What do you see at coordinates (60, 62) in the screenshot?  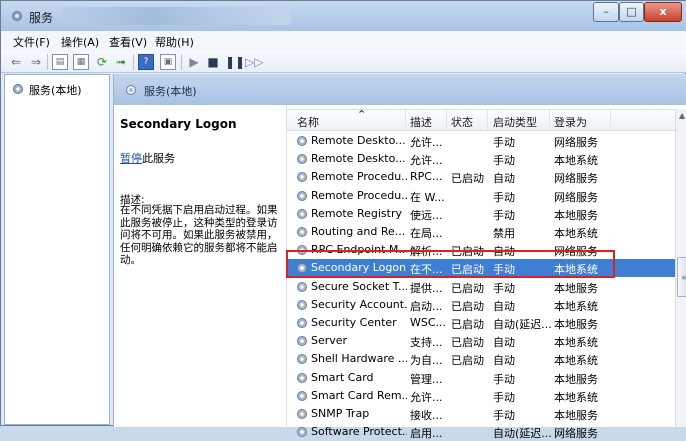 I see `console-tree-icon: ▤` at bounding box center [60, 62].